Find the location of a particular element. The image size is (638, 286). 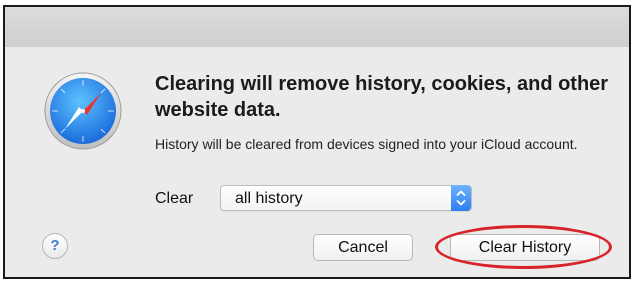

clear-history-button: Clear History is located at coordinates (525, 247).